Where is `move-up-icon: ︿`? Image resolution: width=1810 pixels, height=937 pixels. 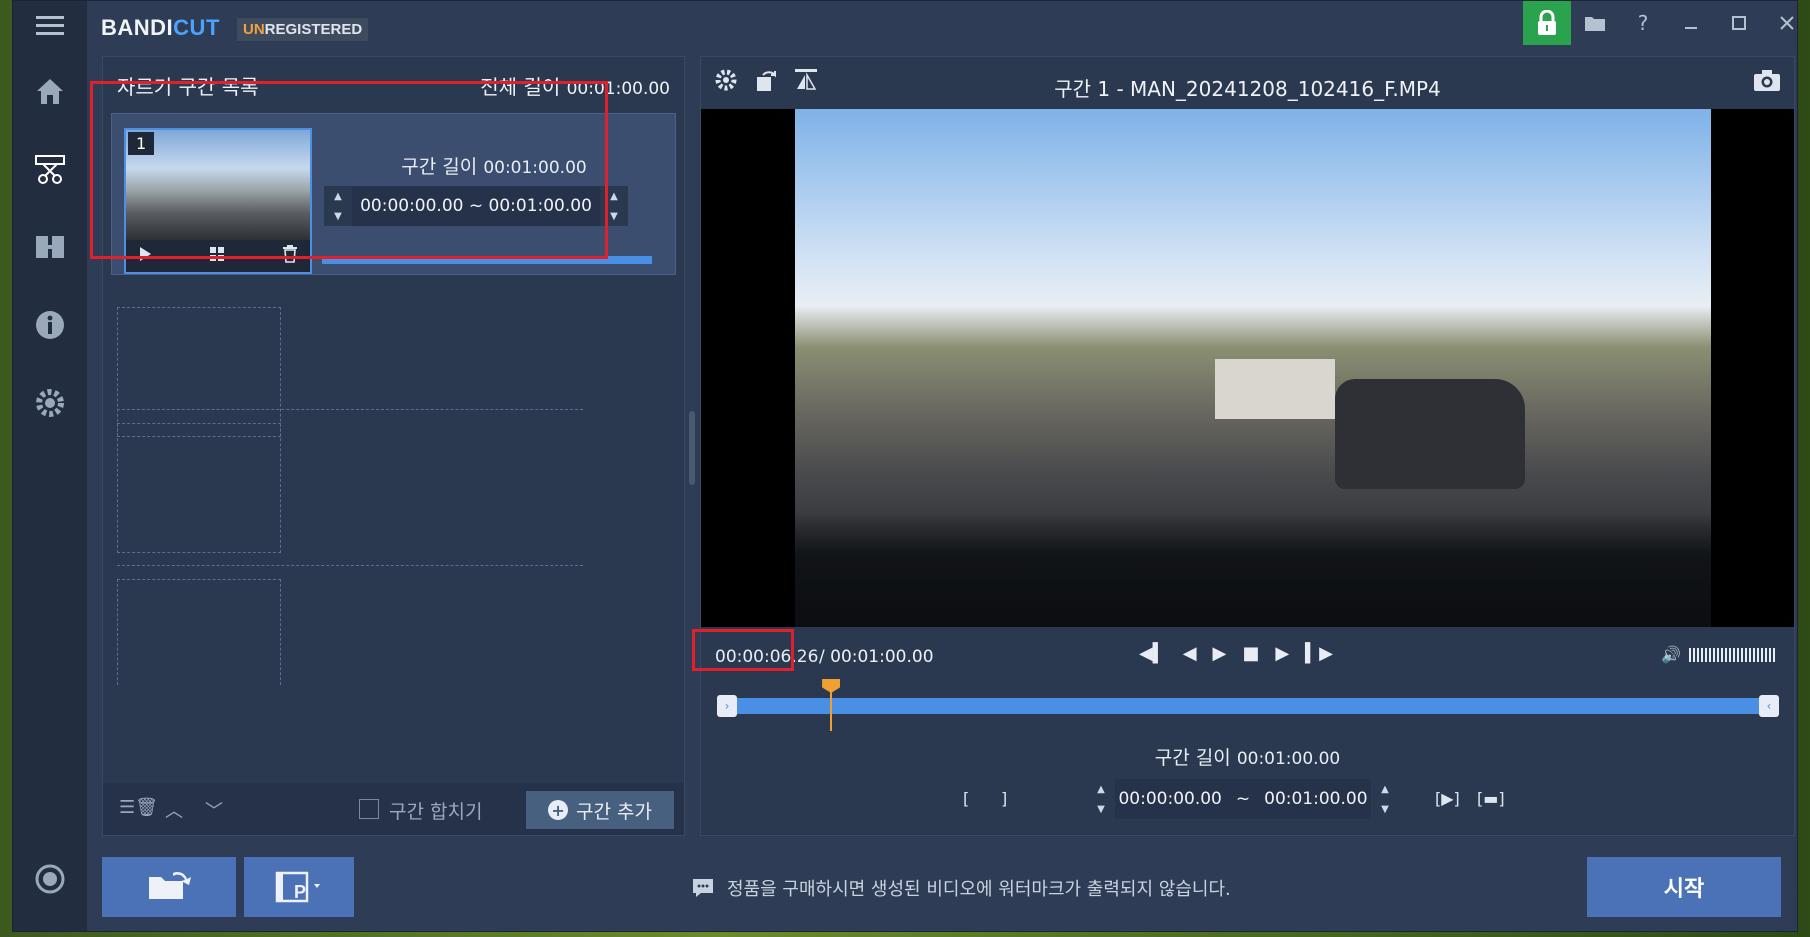
move-up-icon: ︿ is located at coordinates (174, 810).